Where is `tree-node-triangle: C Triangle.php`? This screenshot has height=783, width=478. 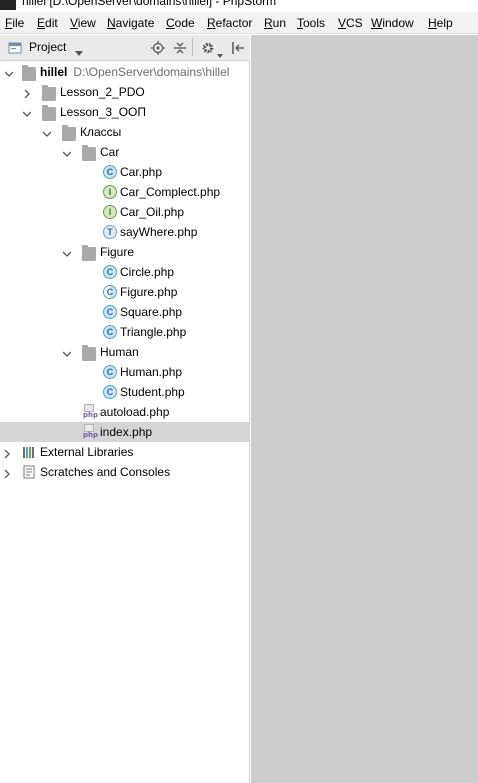 tree-node-triangle: C Triangle.php is located at coordinates (125, 332).